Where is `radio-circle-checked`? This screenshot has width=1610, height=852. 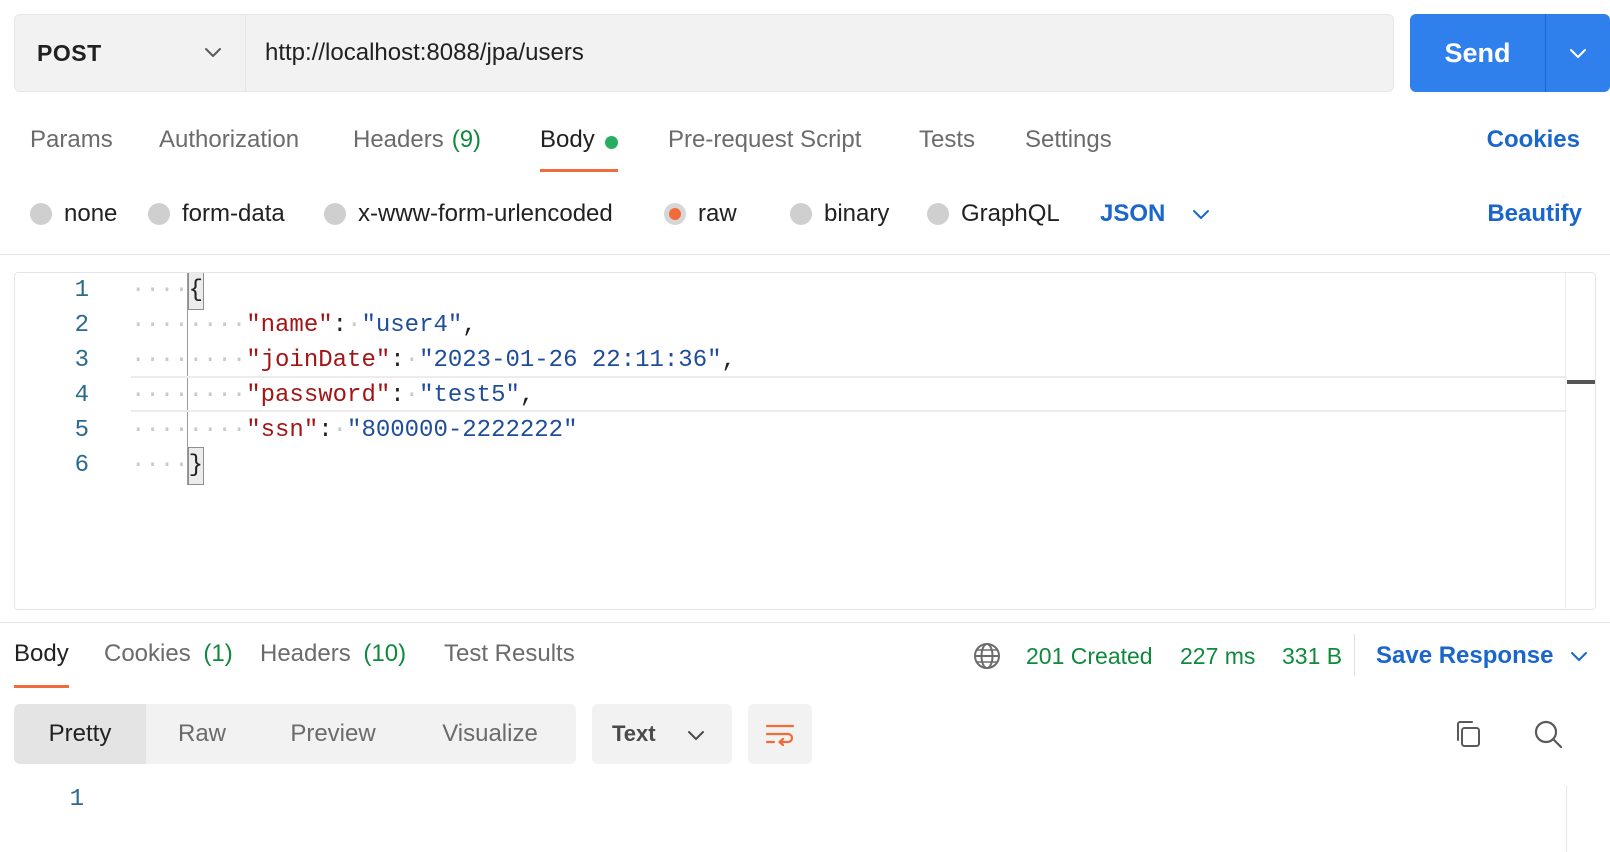
radio-circle-checked is located at coordinates (675, 214).